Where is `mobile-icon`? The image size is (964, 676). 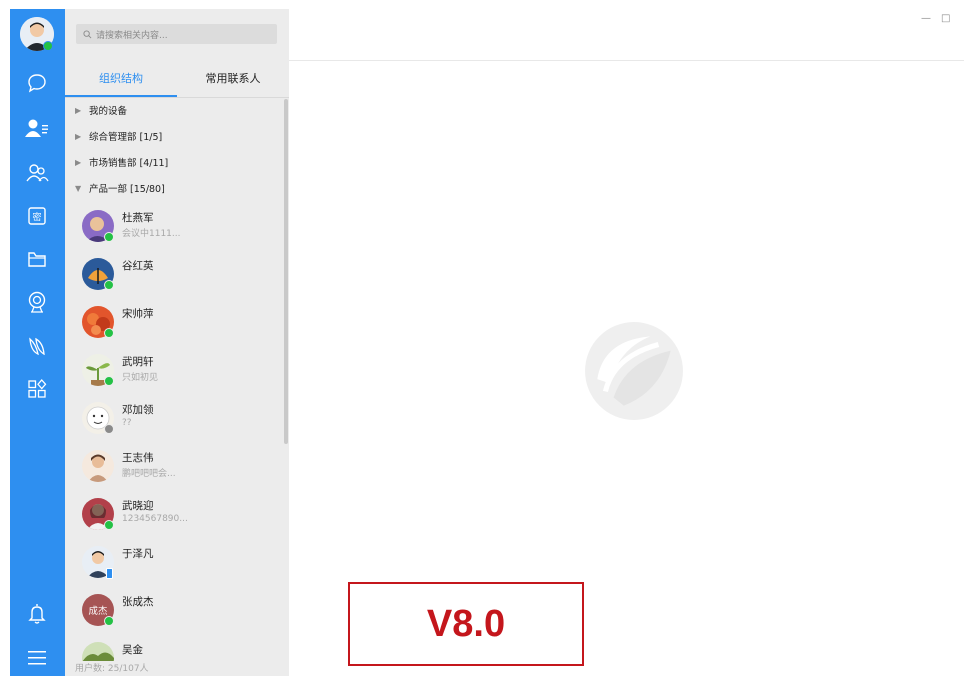 mobile-icon is located at coordinates (109, 573).